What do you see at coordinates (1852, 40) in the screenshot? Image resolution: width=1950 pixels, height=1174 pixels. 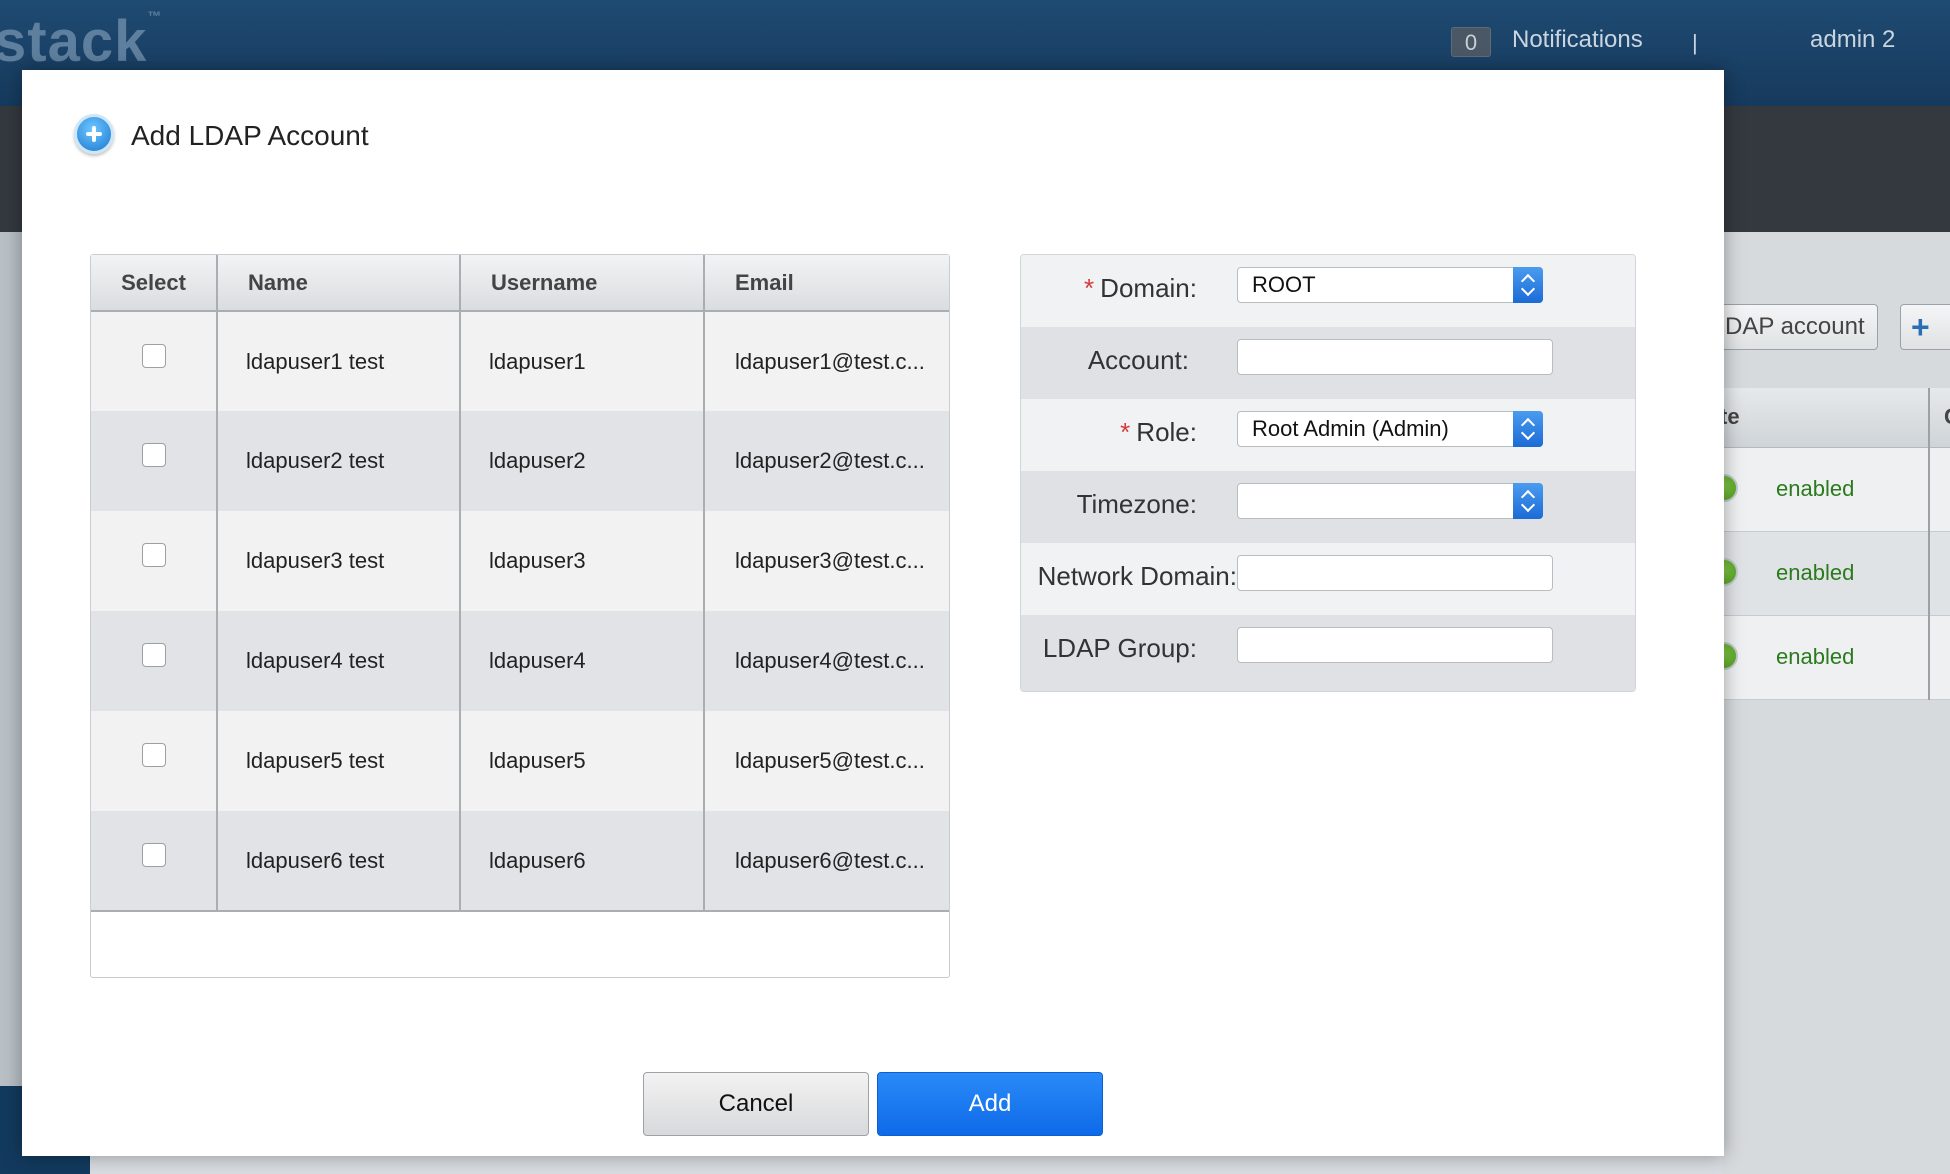 I see `user-menu: admin 2` at bounding box center [1852, 40].